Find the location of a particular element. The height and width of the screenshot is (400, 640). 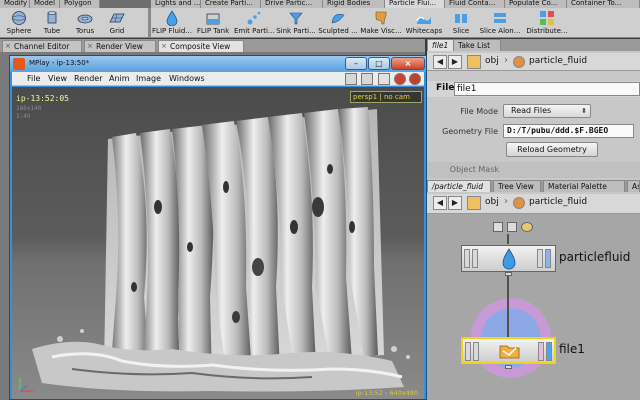

tab-take-list: Take List is located at coordinates (477, 45).